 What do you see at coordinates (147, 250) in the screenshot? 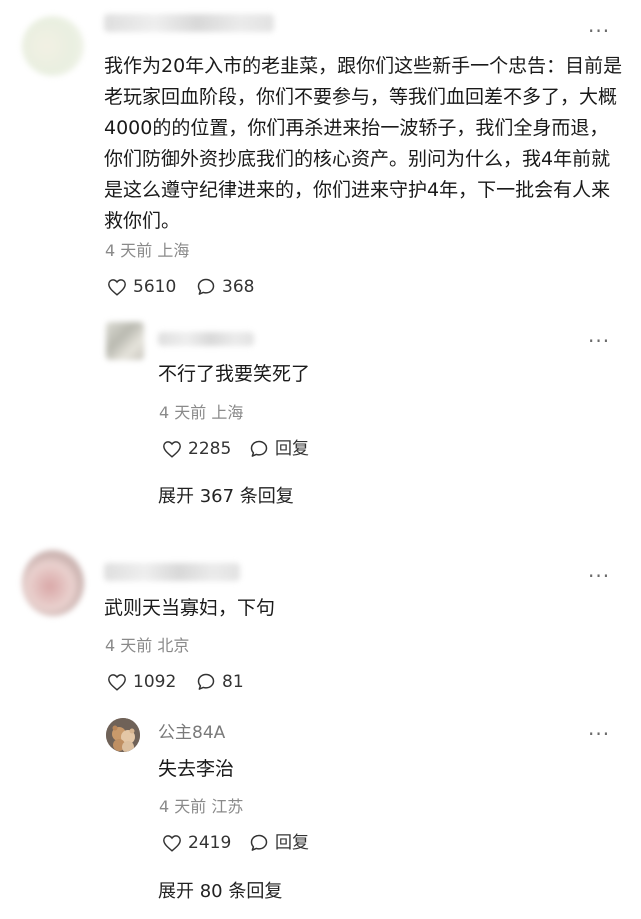
I see `comment-meta: 4 天前 上海` at bounding box center [147, 250].